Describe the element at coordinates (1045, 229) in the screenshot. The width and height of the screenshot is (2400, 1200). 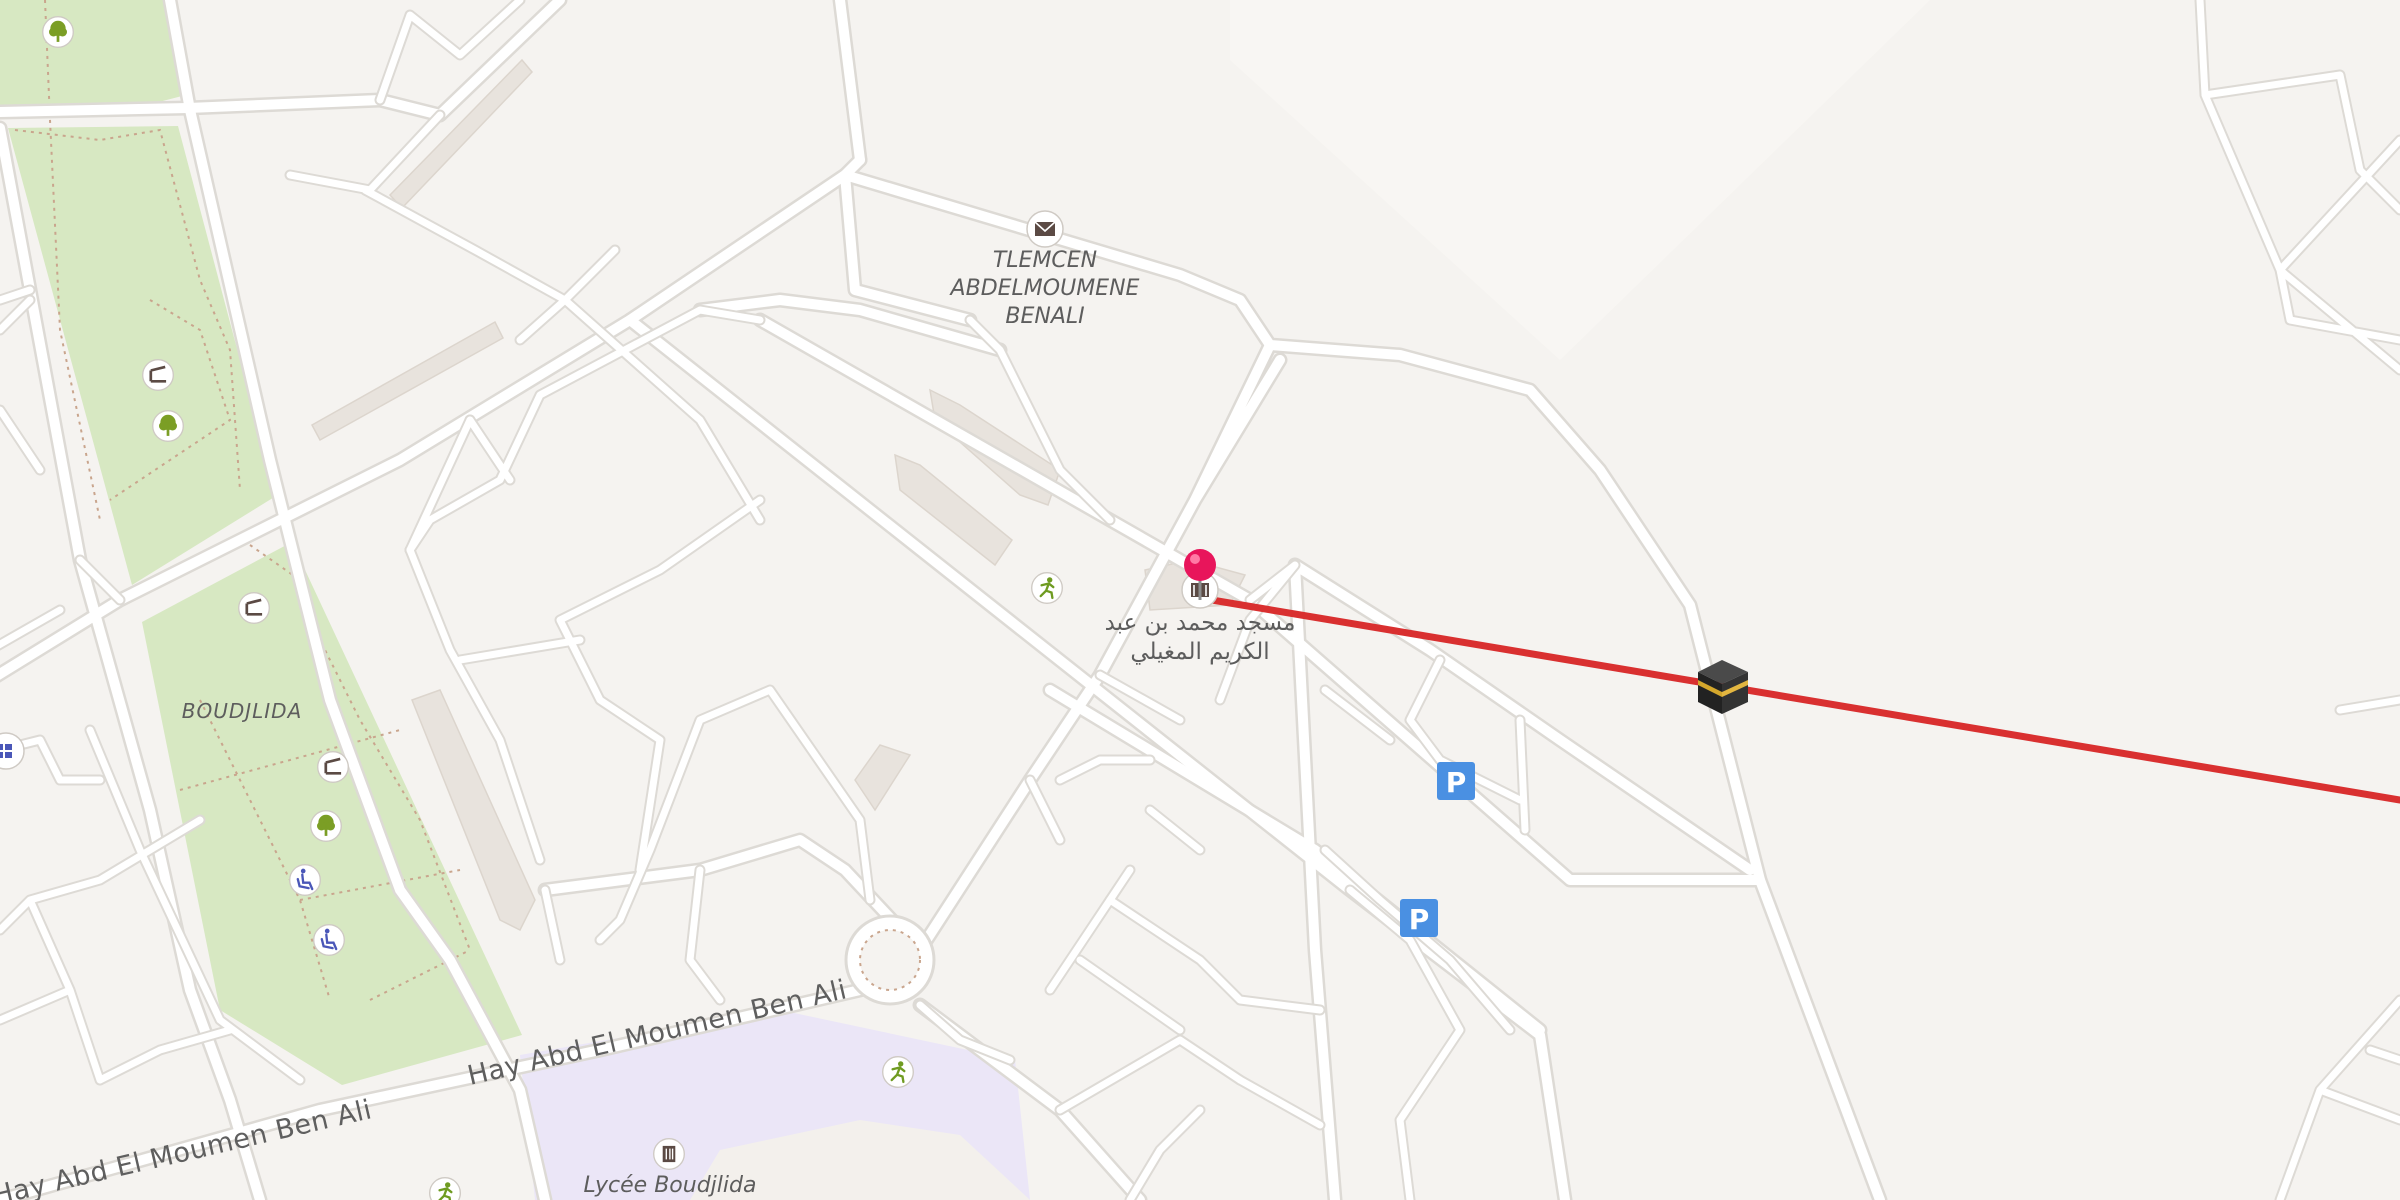
I see `envelope-icon` at that location.